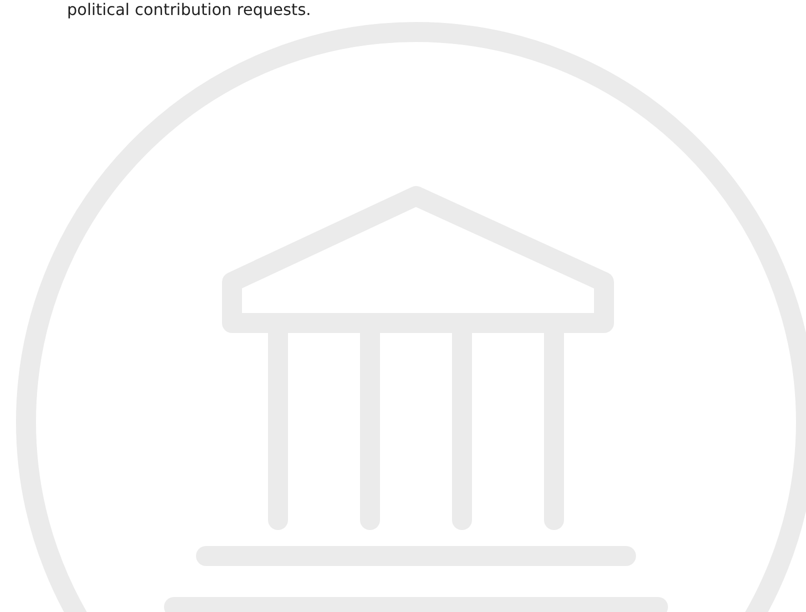  Describe the element at coordinates (189, 10) in the screenshot. I see `intro-text: political contribution requests.` at that location.